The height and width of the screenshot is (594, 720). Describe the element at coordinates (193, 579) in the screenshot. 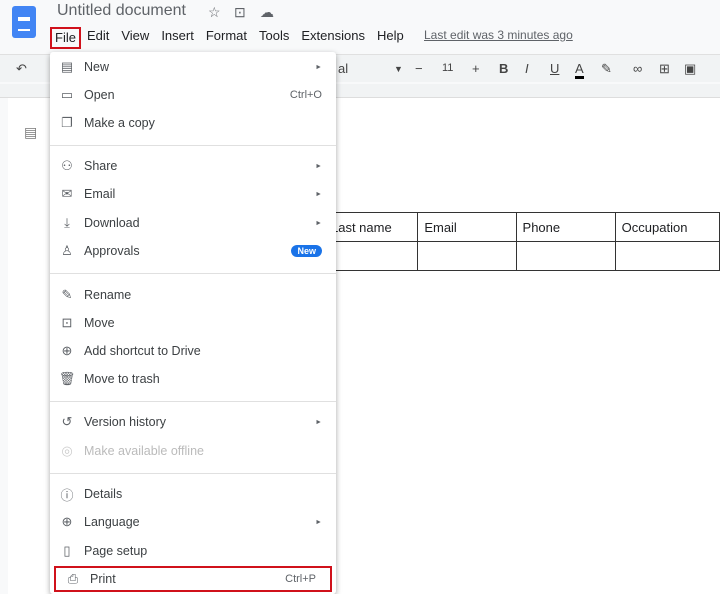

I see `menu-item-print: ⎙ Print Ctrl+P` at that location.